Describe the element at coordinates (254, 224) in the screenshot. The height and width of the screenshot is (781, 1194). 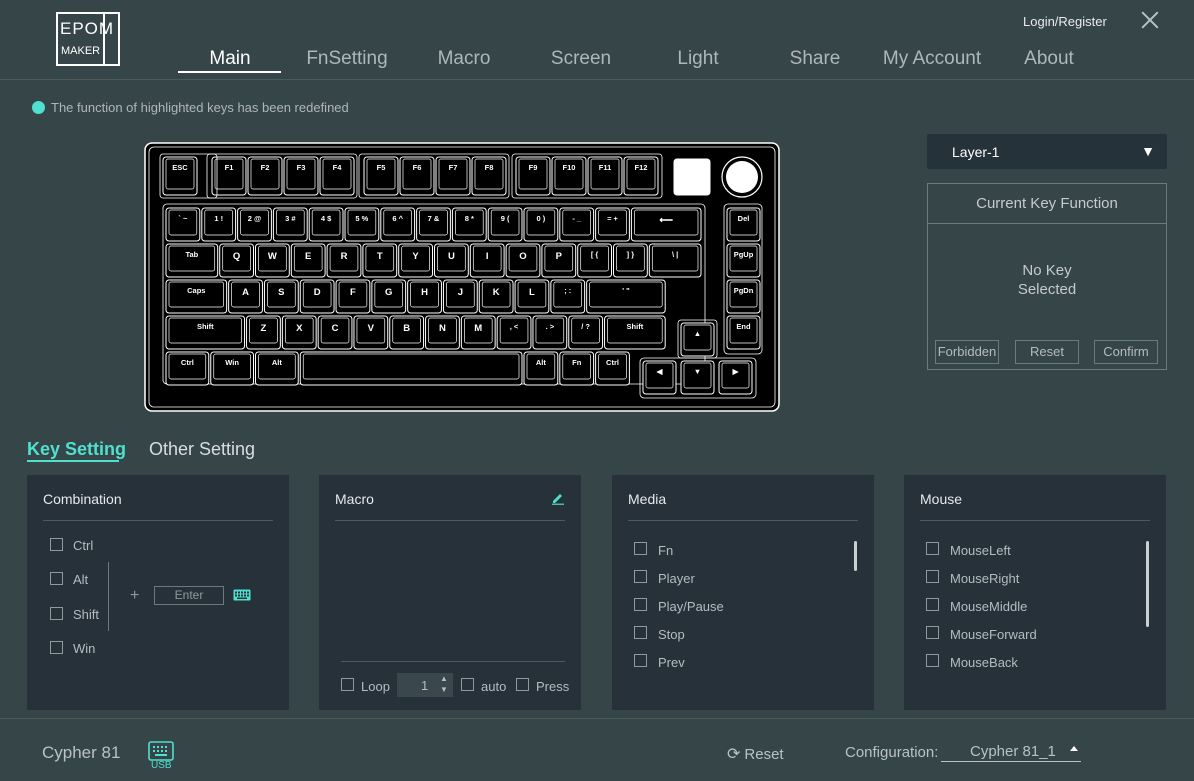
I see `key-r1-2: 2 @` at that location.